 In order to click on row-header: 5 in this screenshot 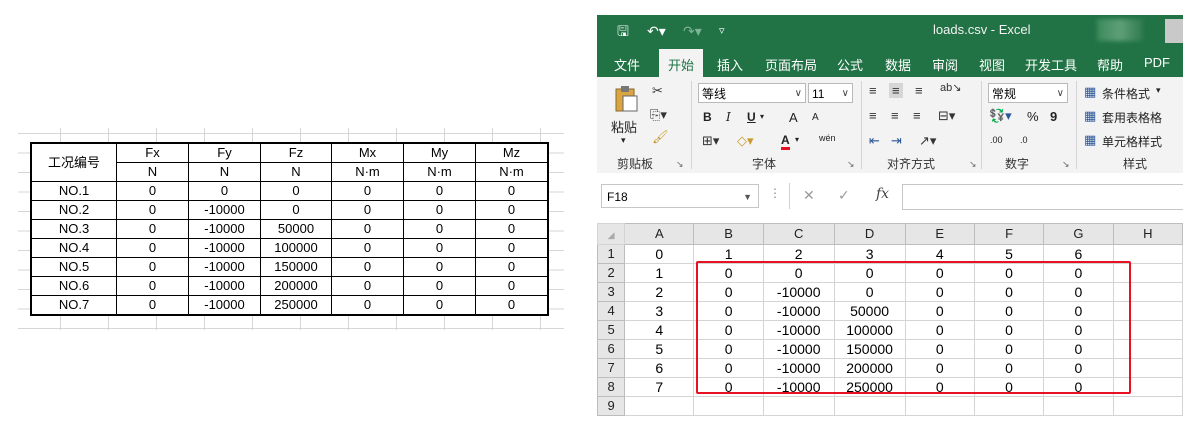, I will do `click(611, 330)`.